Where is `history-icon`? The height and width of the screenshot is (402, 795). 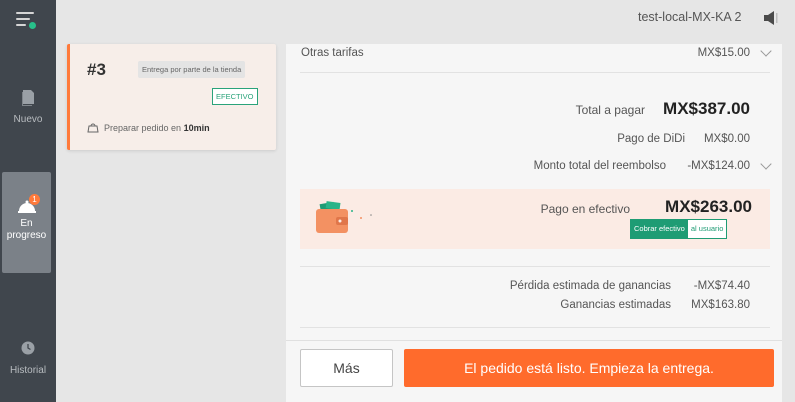 history-icon is located at coordinates (28, 348).